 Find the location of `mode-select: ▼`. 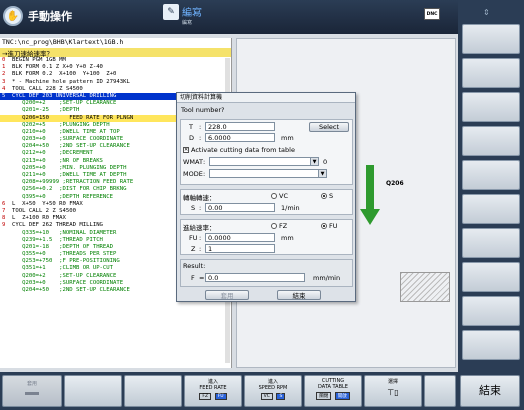

mode-select: ▼ is located at coordinates (268, 173).